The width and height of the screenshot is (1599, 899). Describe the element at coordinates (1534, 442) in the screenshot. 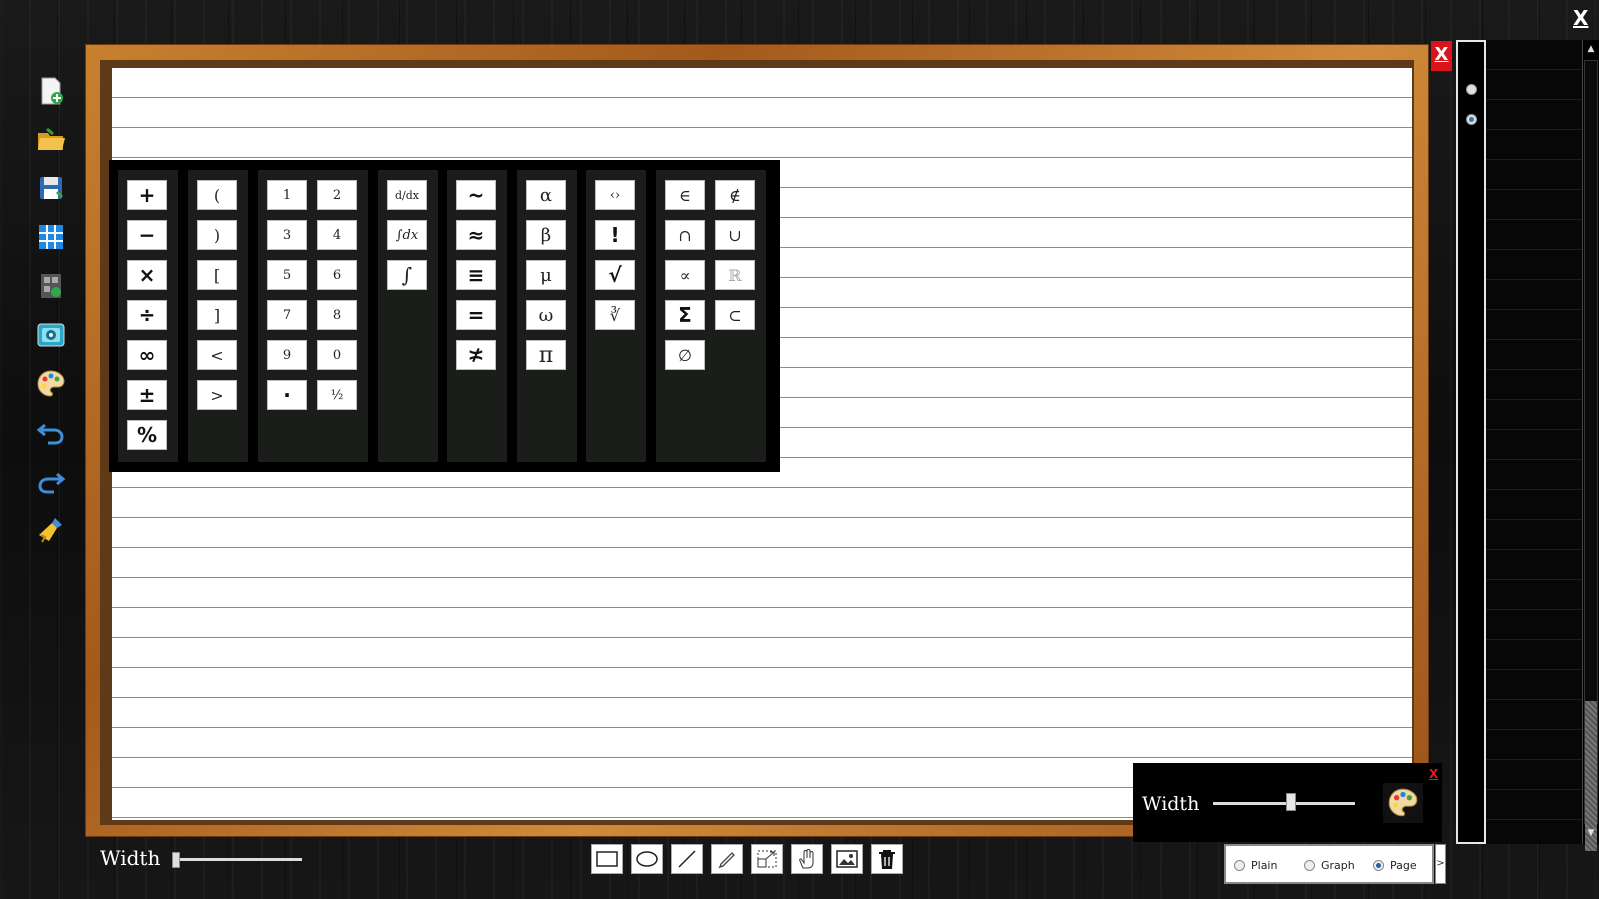

I see `page-preview-panel` at that location.